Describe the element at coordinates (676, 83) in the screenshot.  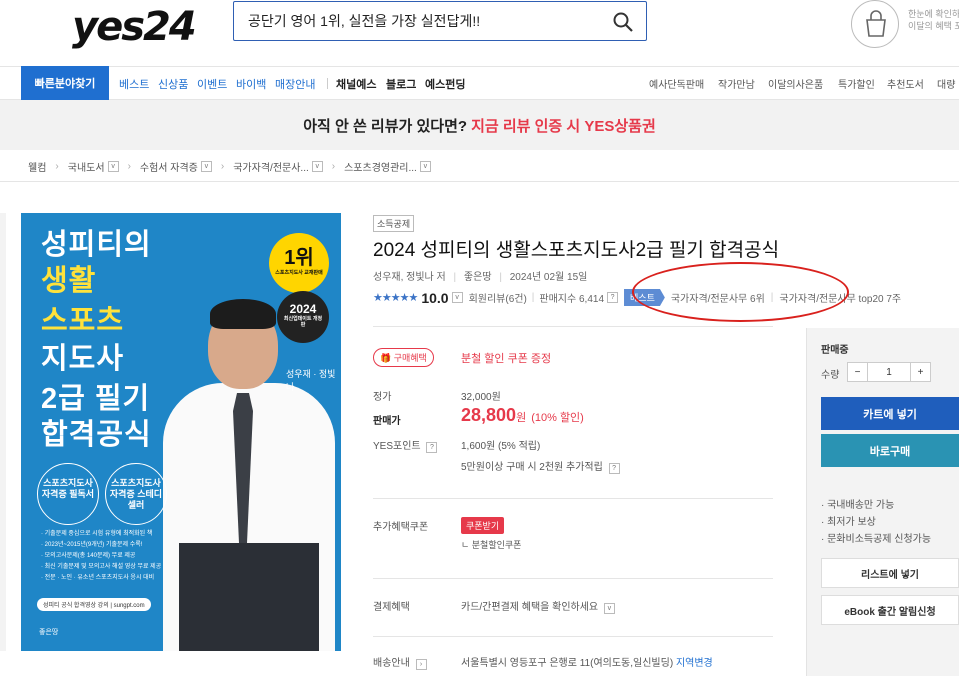
I see `nav-exclusive: 예사단독판매` at that location.